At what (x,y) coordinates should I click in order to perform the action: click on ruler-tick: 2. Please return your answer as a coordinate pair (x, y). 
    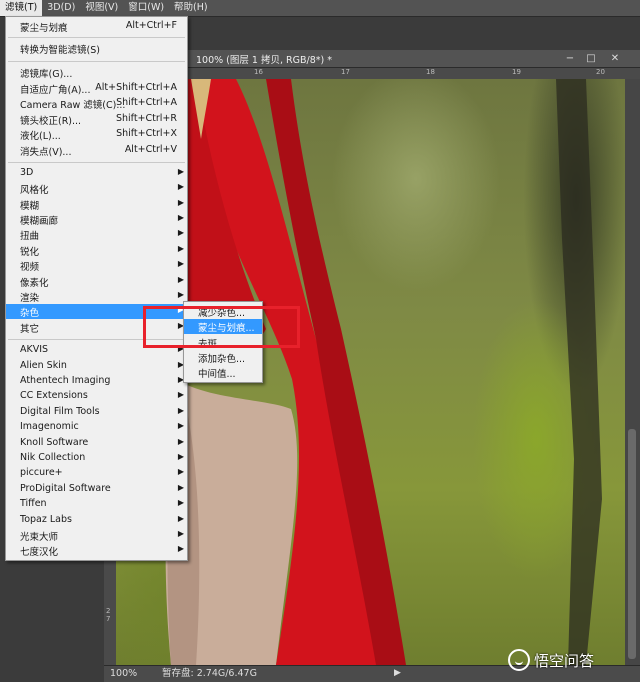
    Looking at the image, I should click on (108, 611).